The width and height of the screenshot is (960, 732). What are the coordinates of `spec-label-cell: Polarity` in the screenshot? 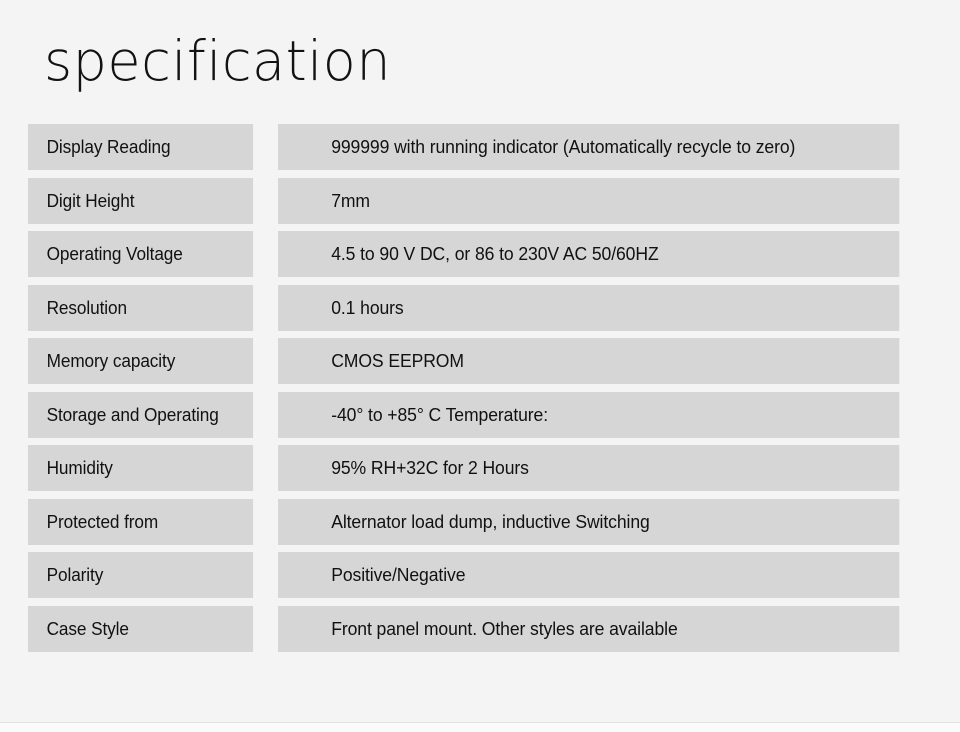 It's located at (141, 575).